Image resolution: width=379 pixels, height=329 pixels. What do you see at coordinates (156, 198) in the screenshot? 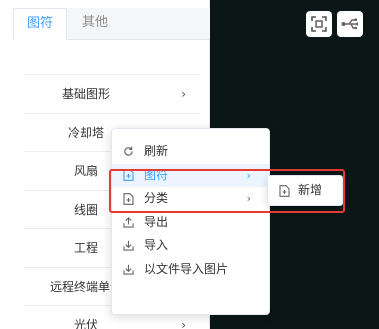
I see `menu-item-label: 分类` at bounding box center [156, 198].